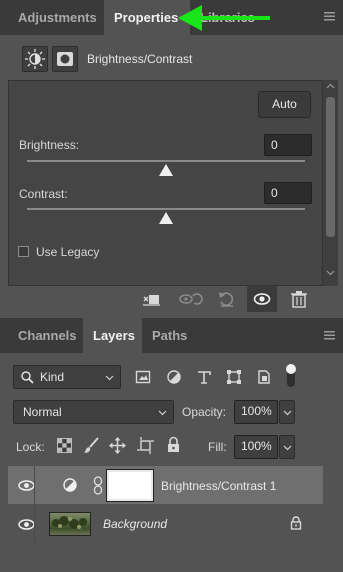 This screenshot has height=572, width=343. What do you see at coordinates (70, 485) in the screenshot?
I see `adjustment-layer-icon` at bounding box center [70, 485].